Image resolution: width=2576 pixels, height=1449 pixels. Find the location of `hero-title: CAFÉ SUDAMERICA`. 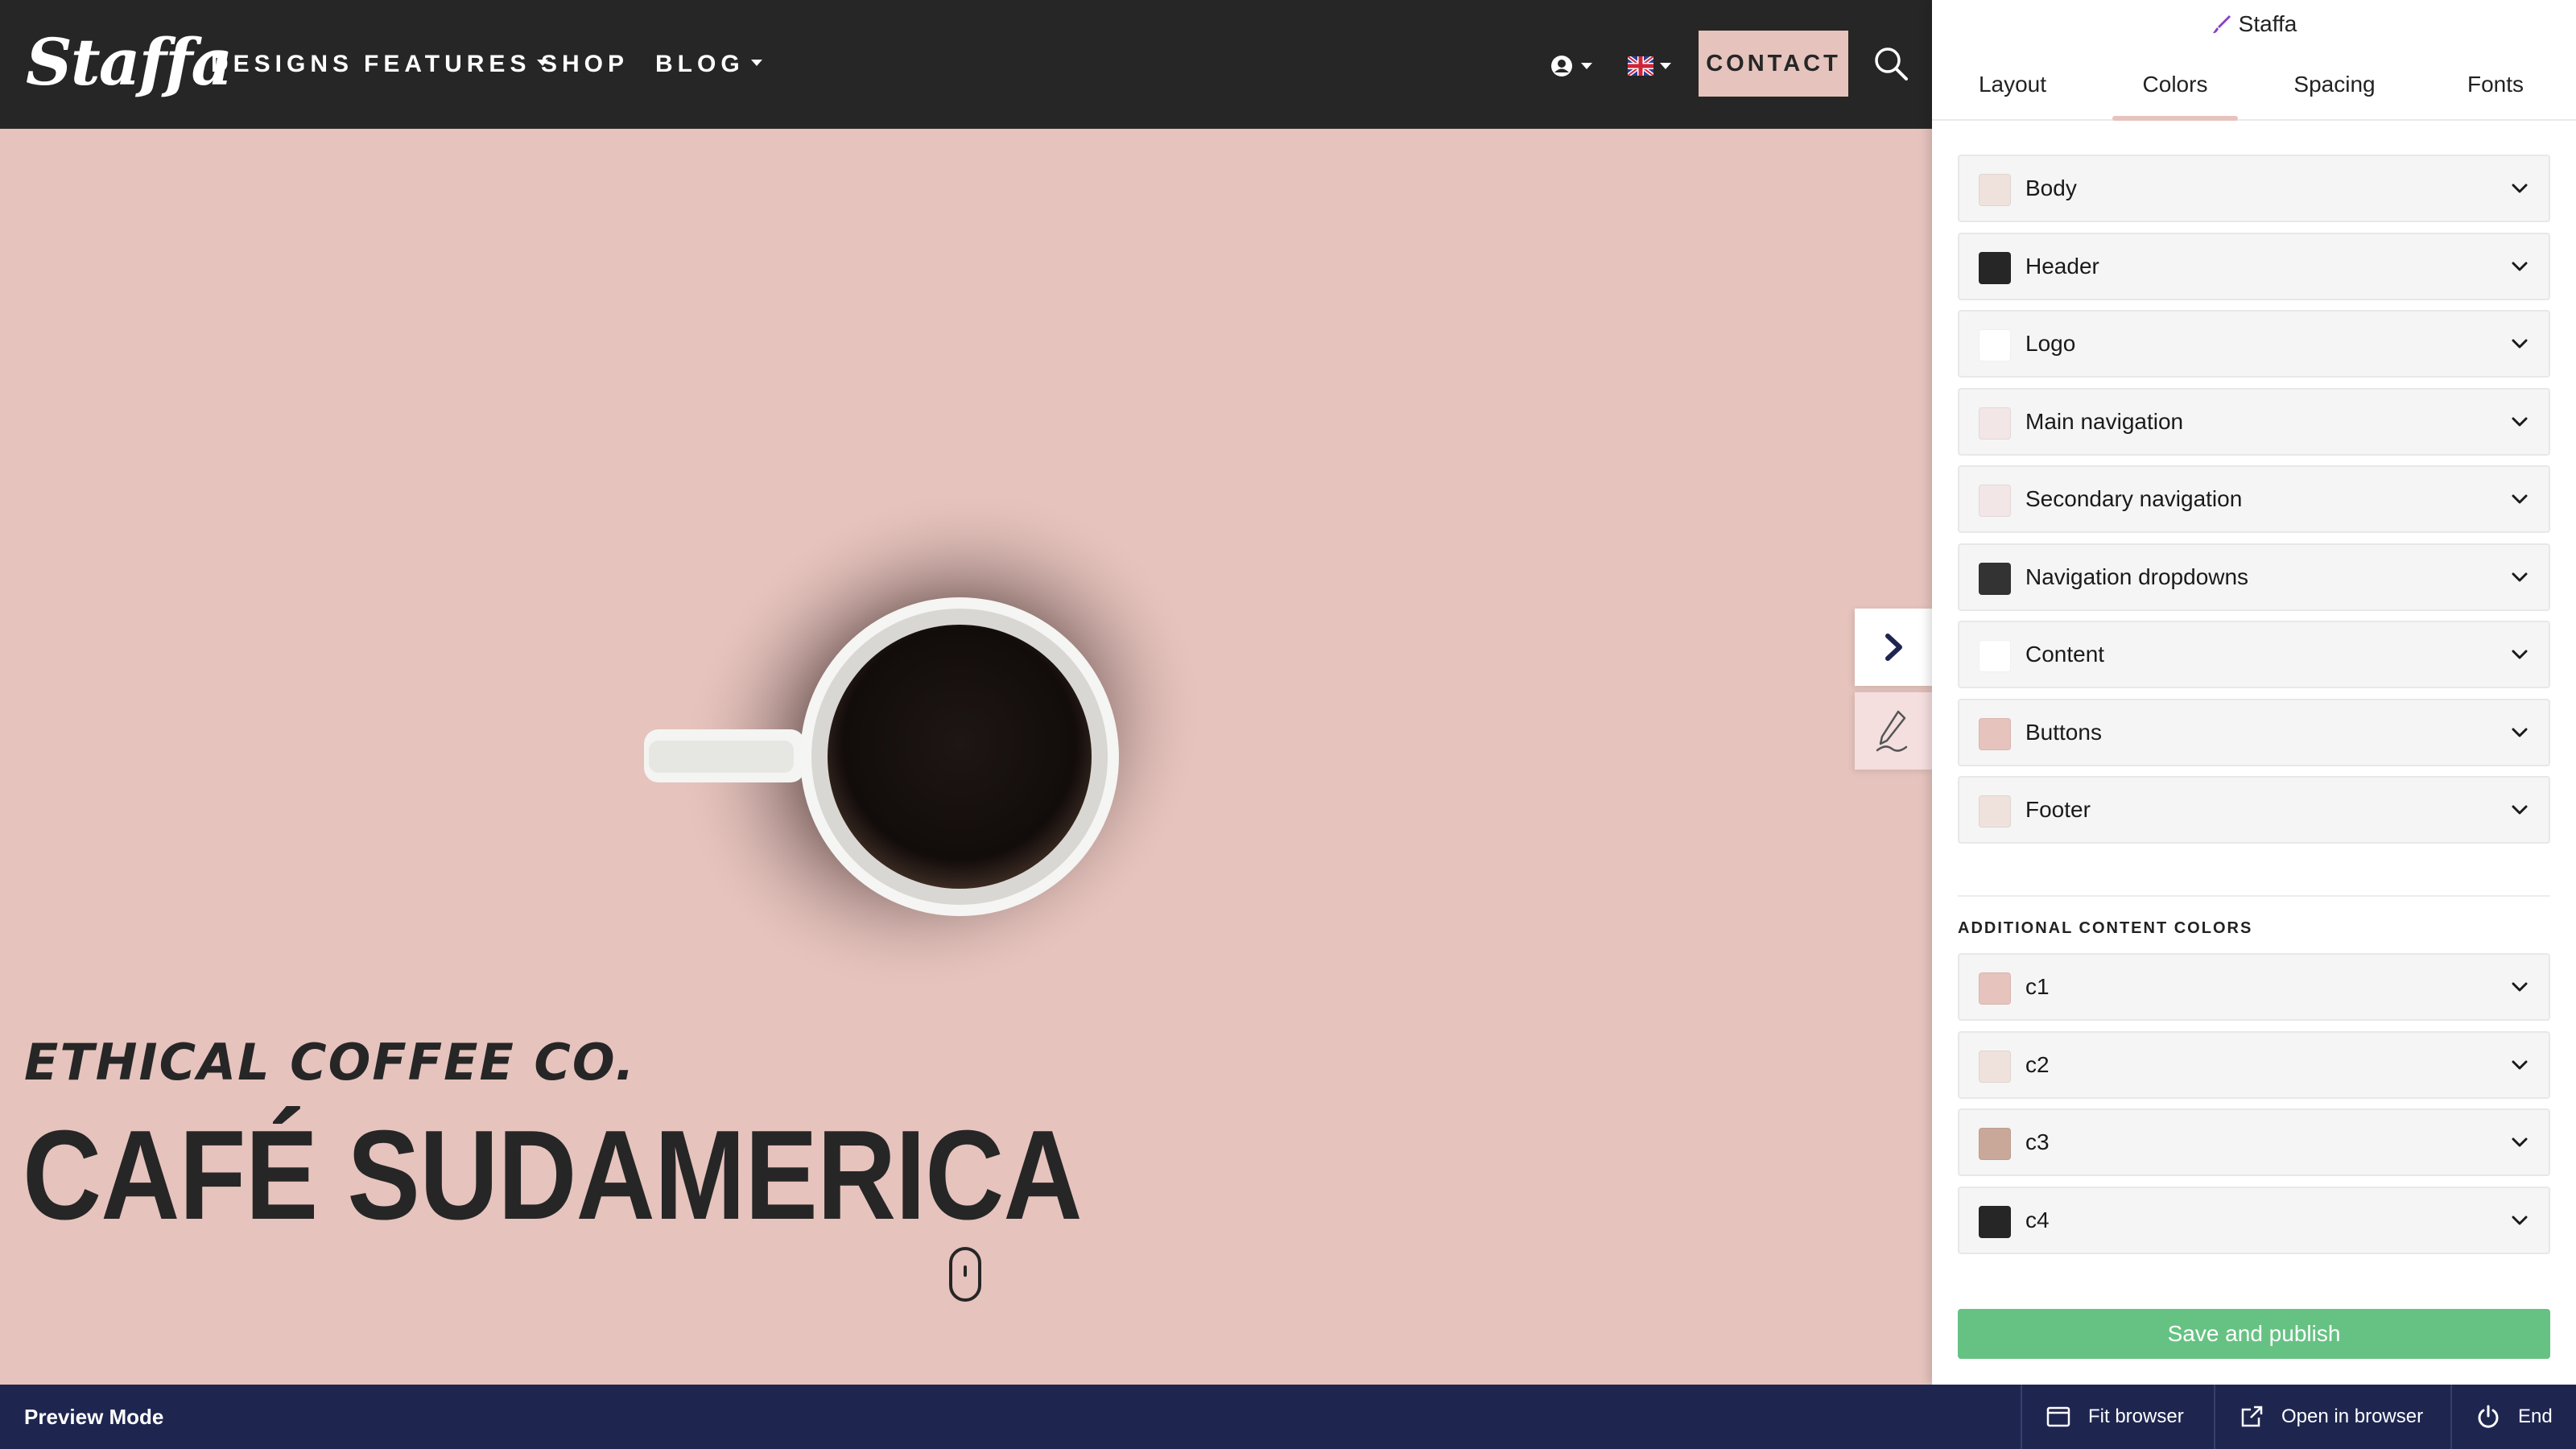

hero-title: CAFÉ SUDAMERICA is located at coordinates (553, 1175).